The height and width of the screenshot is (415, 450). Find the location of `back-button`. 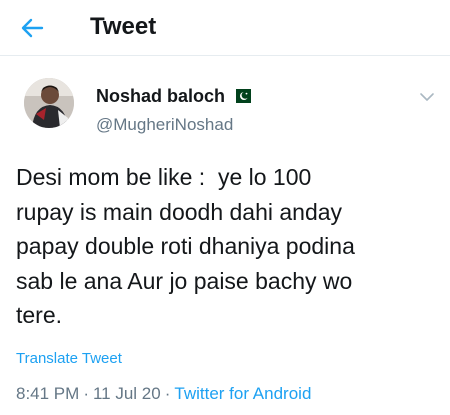

back-button is located at coordinates (32, 28).